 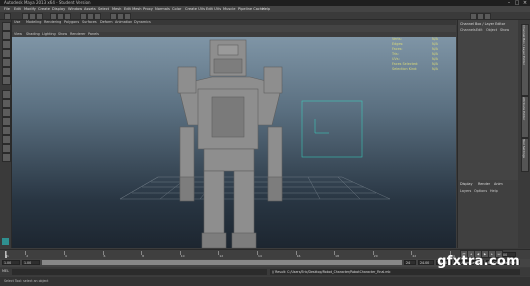 What do you see at coordinates (337, 256) in the screenshot?
I see `time-tick-label: 18` at bounding box center [337, 256].